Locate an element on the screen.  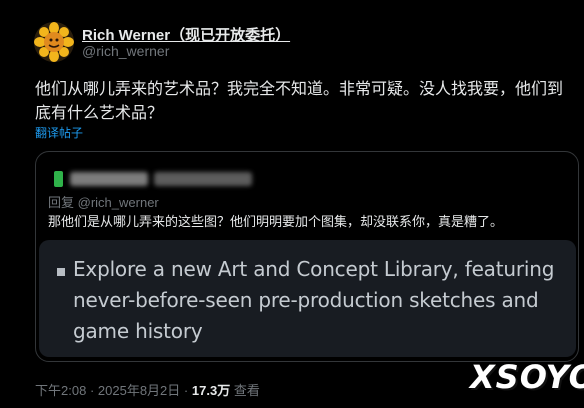
author-name: Rich Werner（现已开放委托） is located at coordinates (186, 34).